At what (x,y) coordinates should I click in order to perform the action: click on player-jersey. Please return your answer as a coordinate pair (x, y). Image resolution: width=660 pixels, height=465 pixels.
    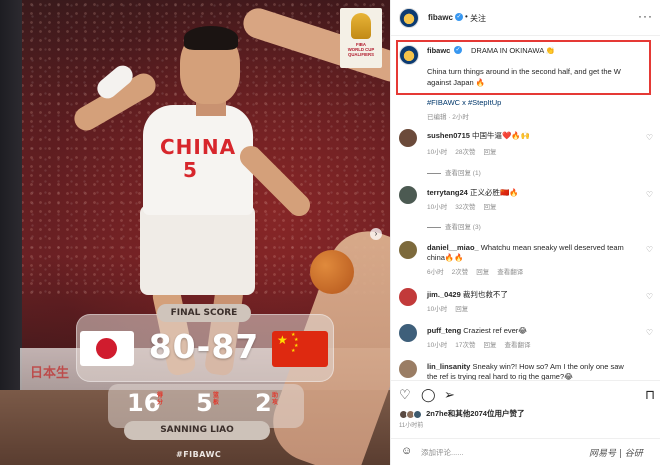
    Looking at the image, I should click on (198, 160).